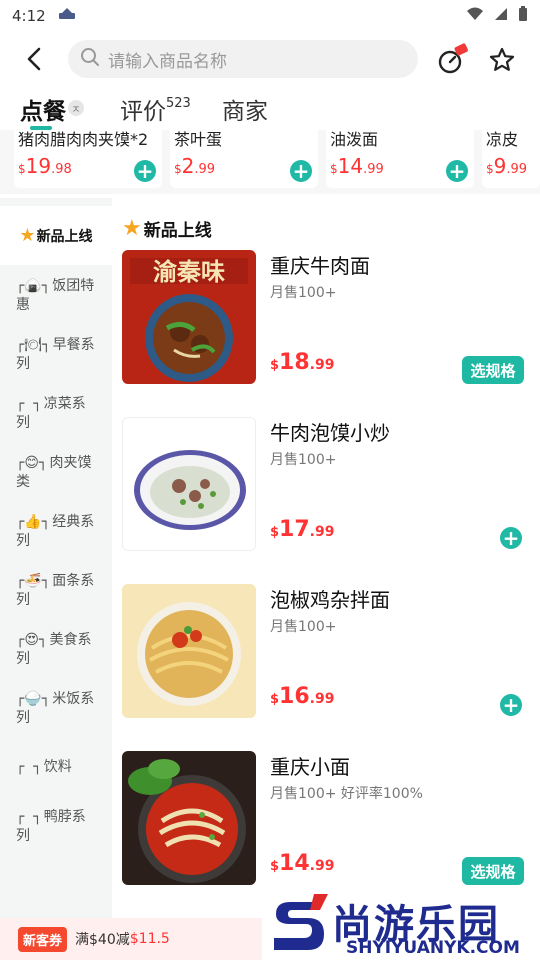 Image resolution: width=540 pixels, height=960 pixels. What do you see at coordinates (56, 590) in the screenshot?
I see `sidebar-item-noodles: ┌🍜┐ 面条系列` at bounding box center [56, 590].